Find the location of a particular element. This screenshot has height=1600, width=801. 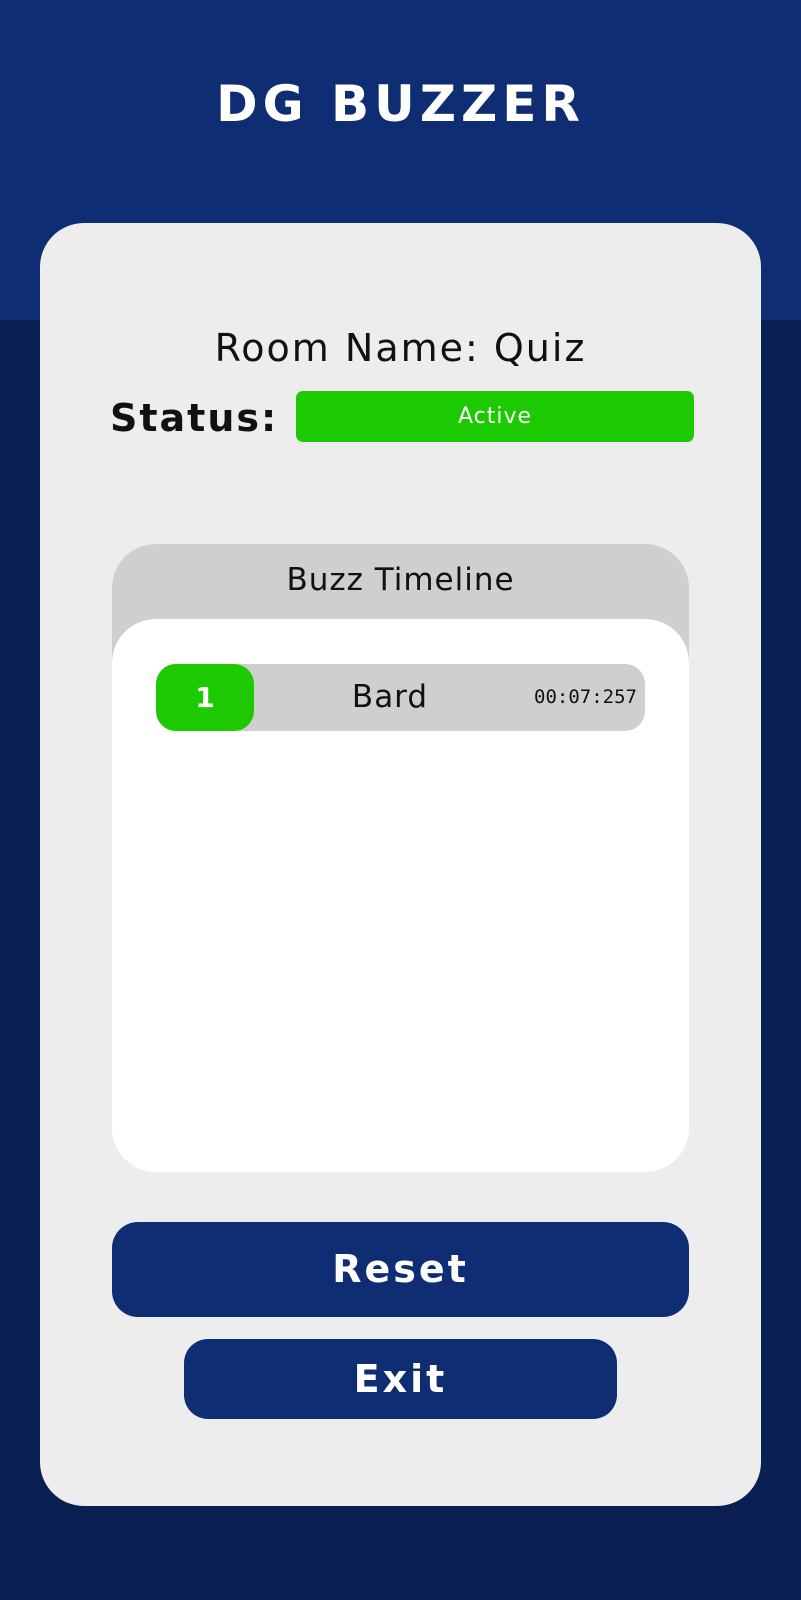

buzz-entry: 1 Bard 00:07:257 is located at coordinates (400, 697).